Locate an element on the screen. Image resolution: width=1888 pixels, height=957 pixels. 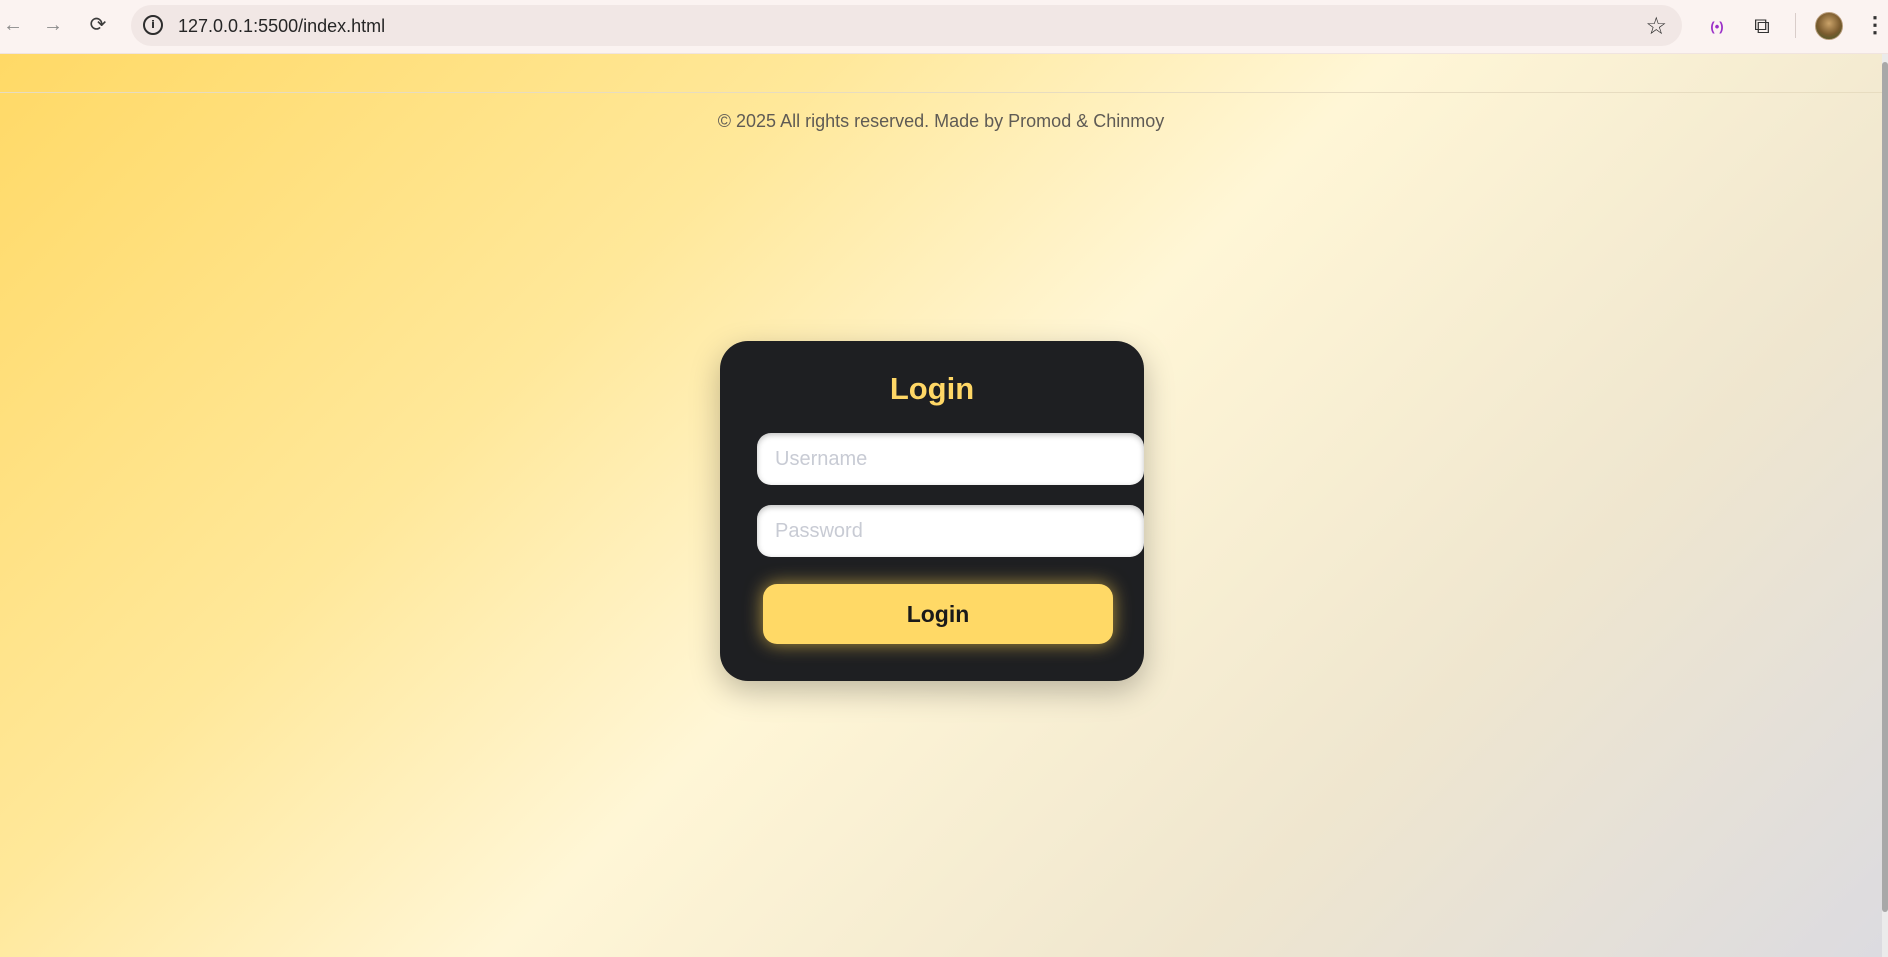
password-input is located at coordinates (950, 531).